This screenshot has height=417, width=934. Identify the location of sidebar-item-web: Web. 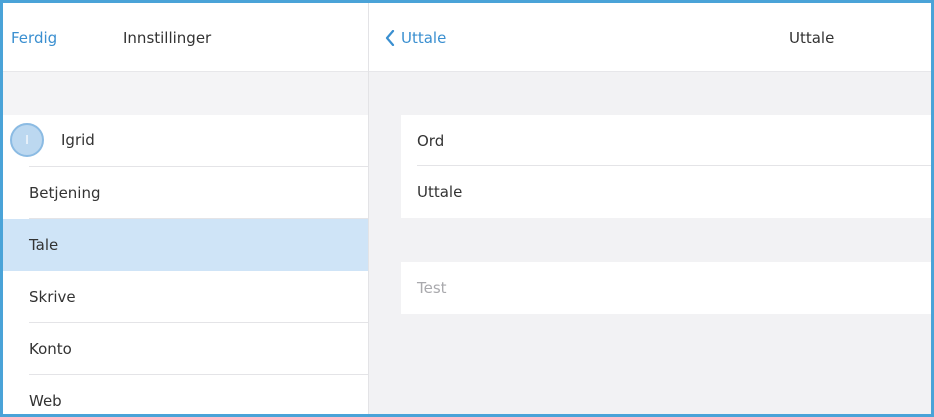
(185, 394).